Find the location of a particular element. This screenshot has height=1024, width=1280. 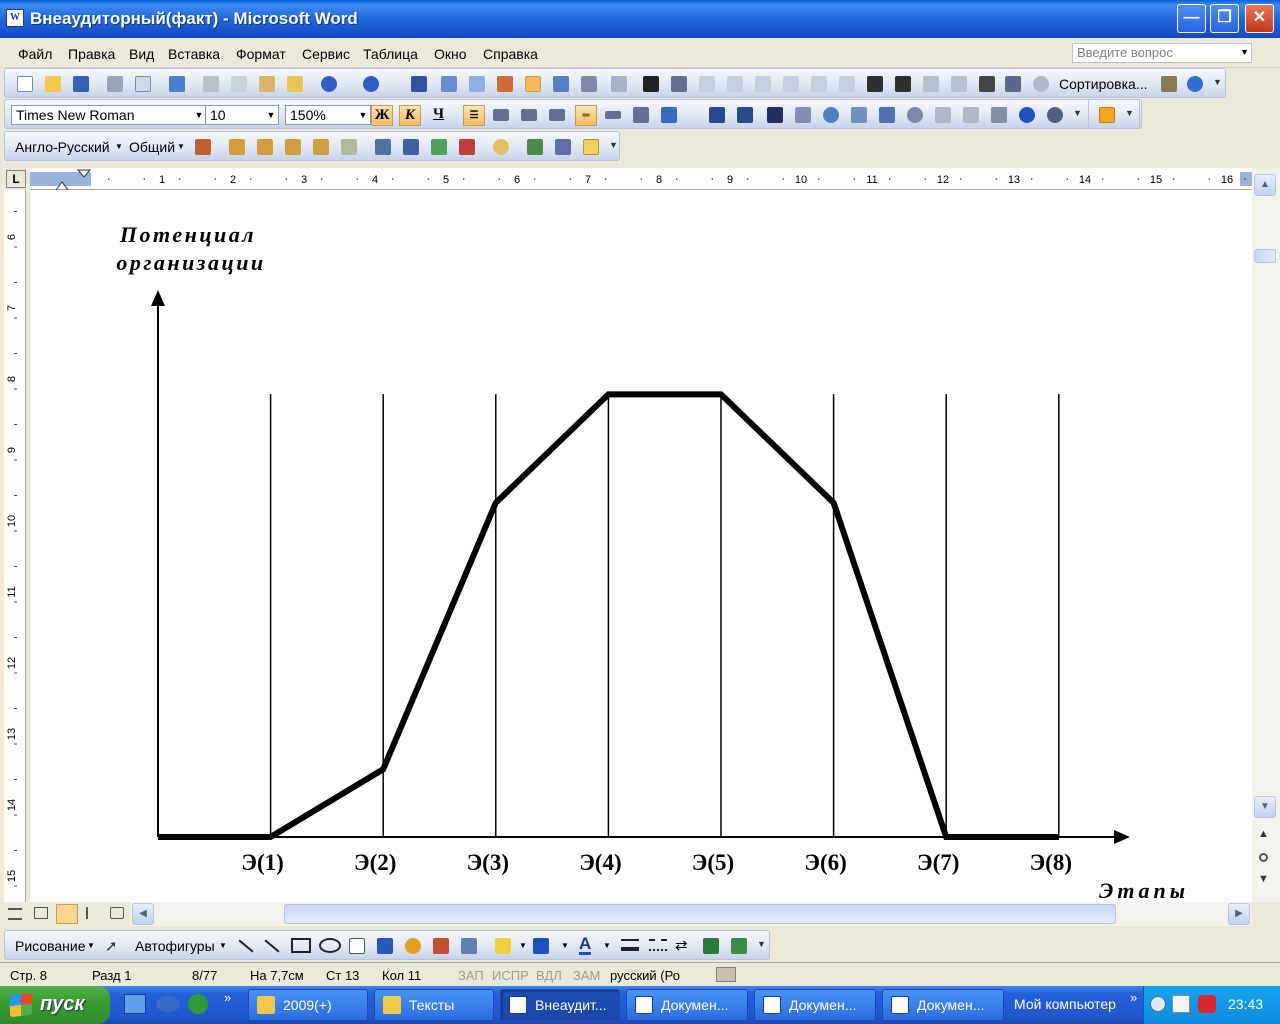

show-paragraph-marks-icon is located at coordinates (651, 84).